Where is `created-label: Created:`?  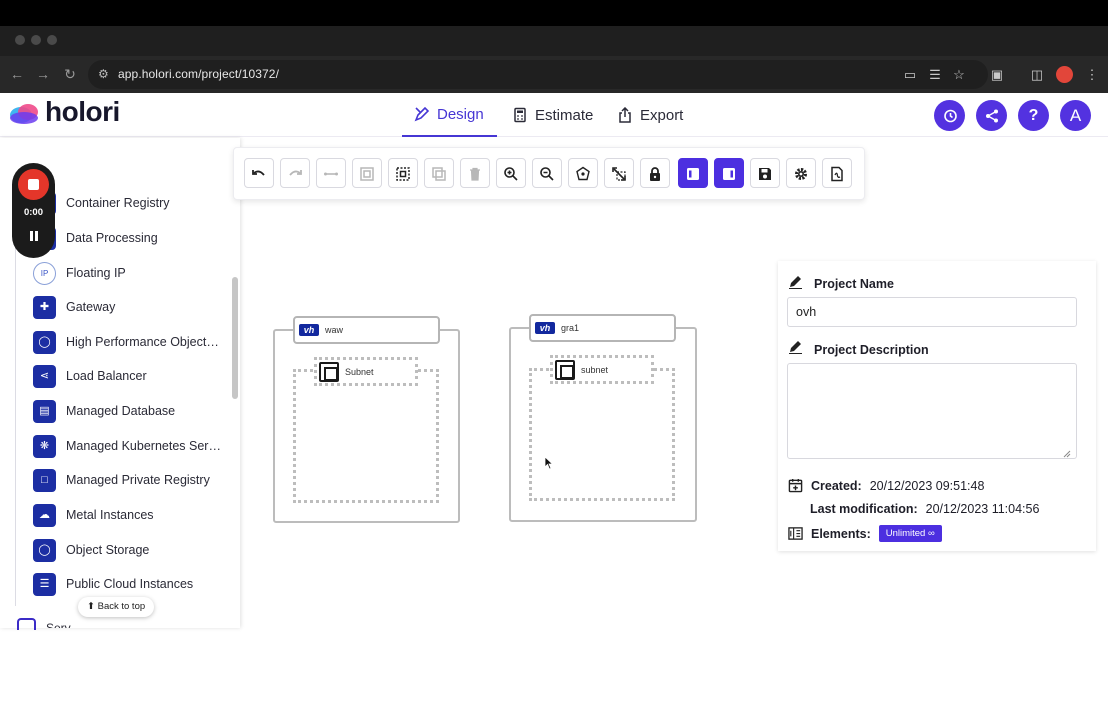 created-label: Created: is located at coordinates (836, 485).